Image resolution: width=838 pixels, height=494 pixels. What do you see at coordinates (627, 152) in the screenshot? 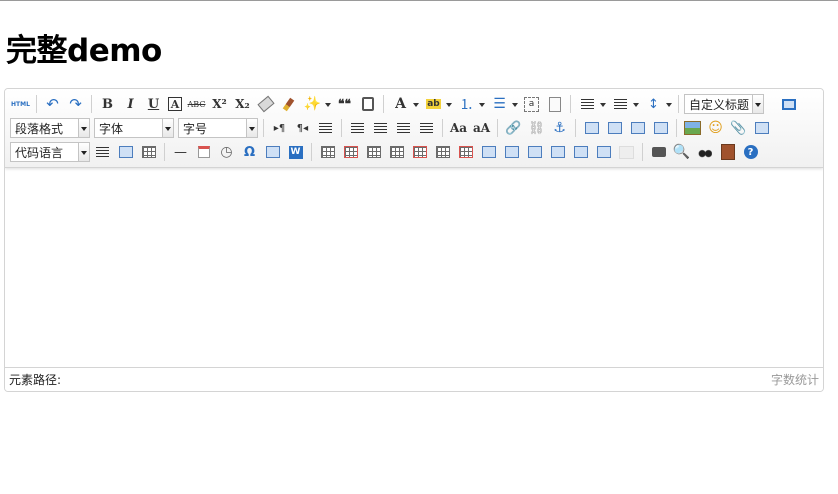
I see `charts-button` at bounding box center [627, 152].